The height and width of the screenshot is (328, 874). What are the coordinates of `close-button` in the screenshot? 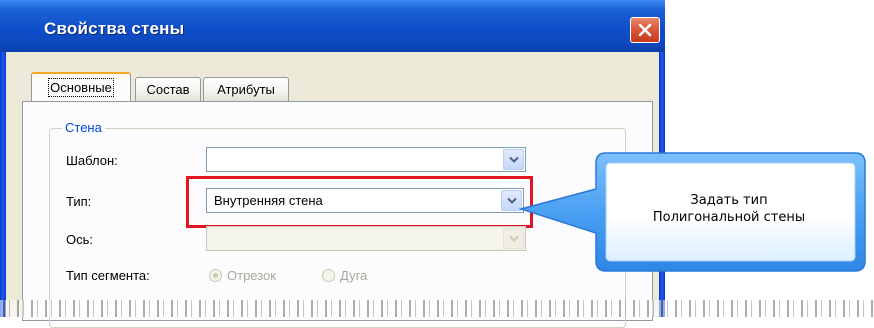 It's located at (645, 30).